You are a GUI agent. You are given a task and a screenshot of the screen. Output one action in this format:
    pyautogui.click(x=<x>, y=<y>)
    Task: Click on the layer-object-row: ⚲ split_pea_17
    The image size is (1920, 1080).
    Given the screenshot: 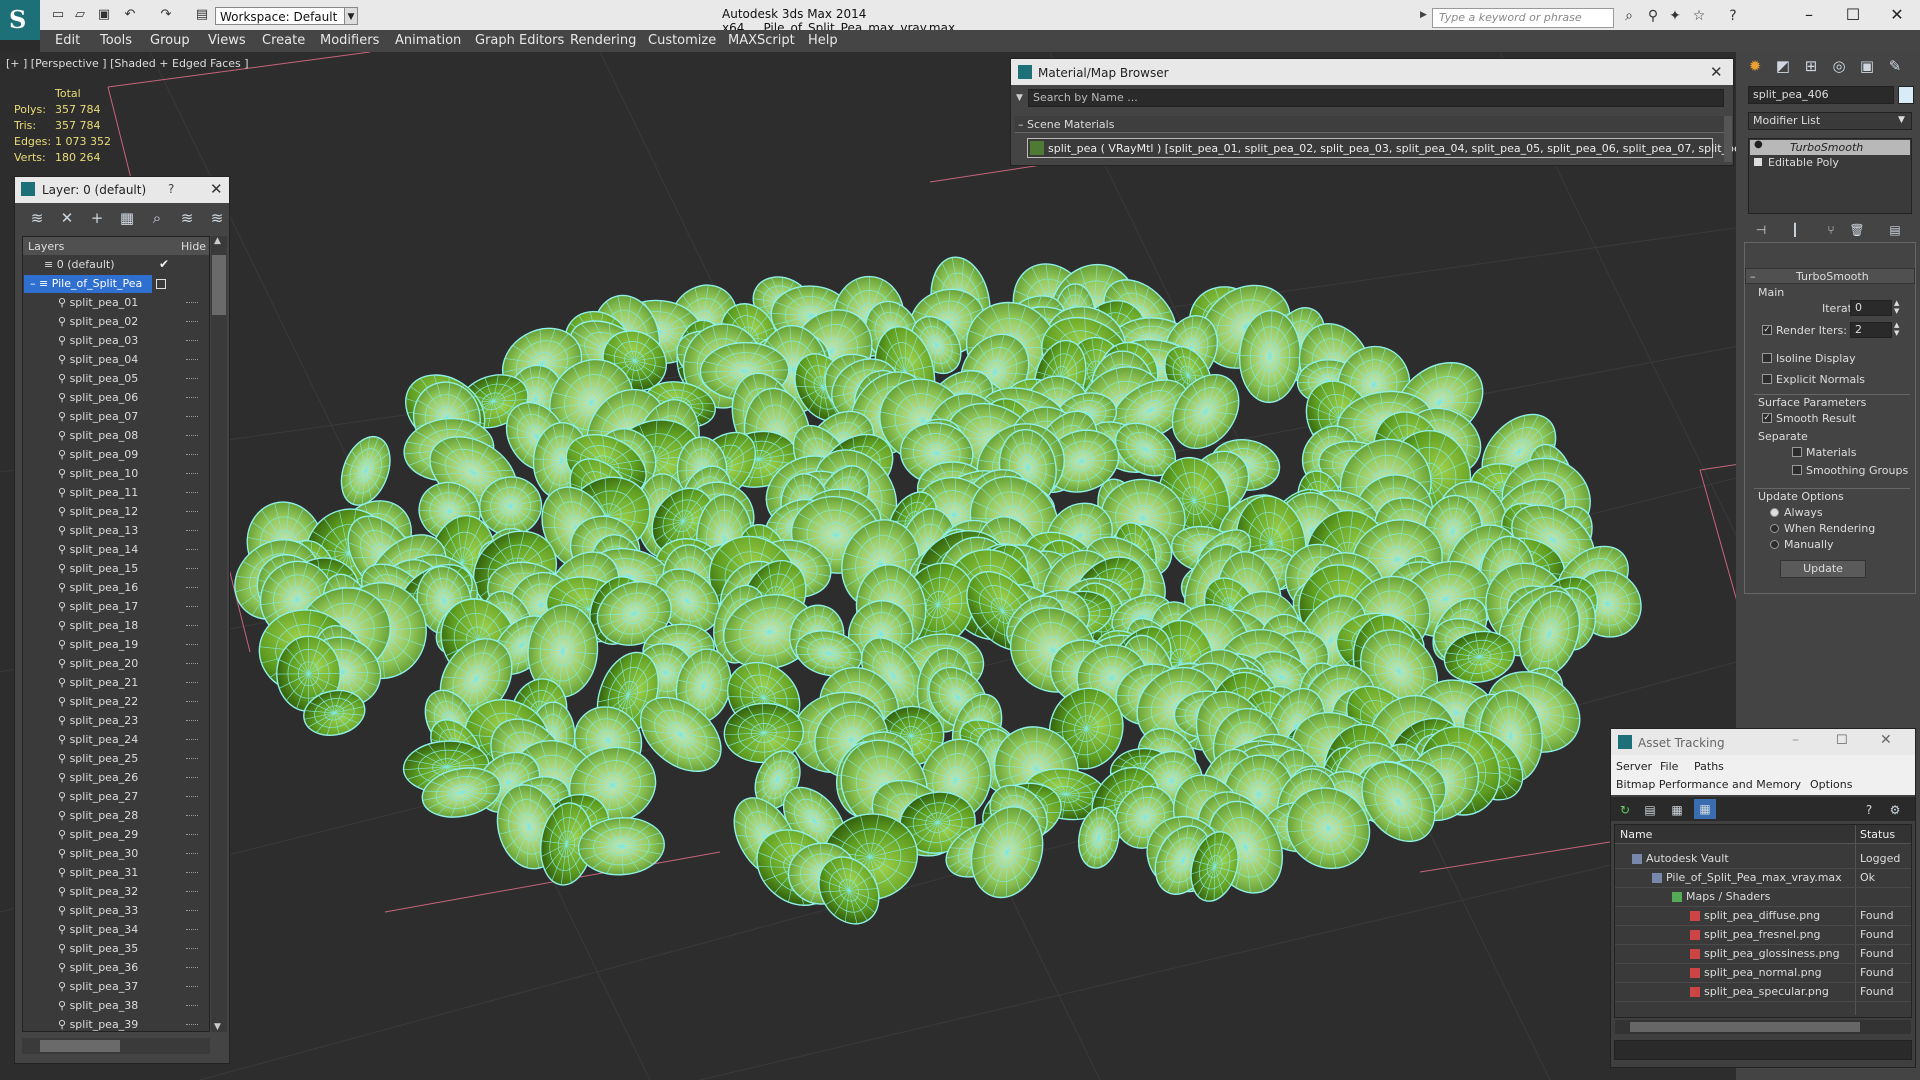 What is the action you would take?
    pyautogui.click(x=98, y=606)
    